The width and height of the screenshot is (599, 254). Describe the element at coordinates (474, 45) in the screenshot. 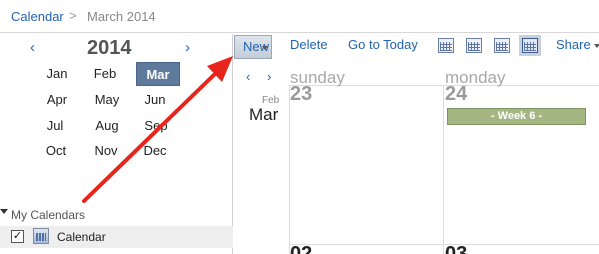

I see `week-view-icon` at that location.